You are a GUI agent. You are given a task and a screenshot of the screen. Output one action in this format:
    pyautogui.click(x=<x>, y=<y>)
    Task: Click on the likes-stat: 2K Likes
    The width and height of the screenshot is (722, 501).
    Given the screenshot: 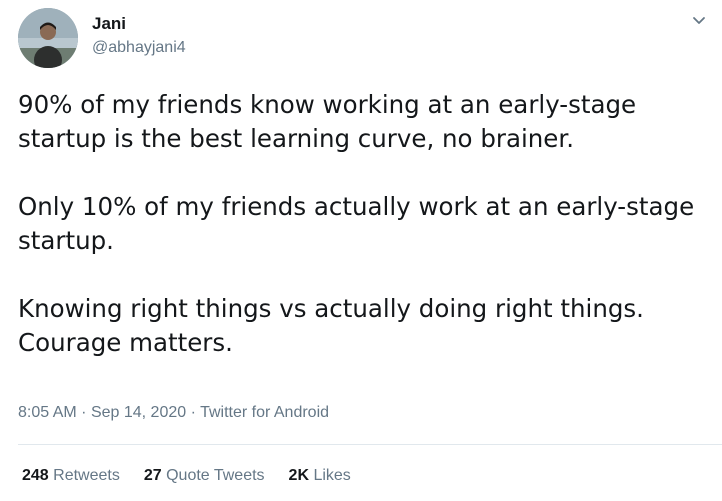 What is the action you would take?
    pyautogui.click(x=320, y=476)
    